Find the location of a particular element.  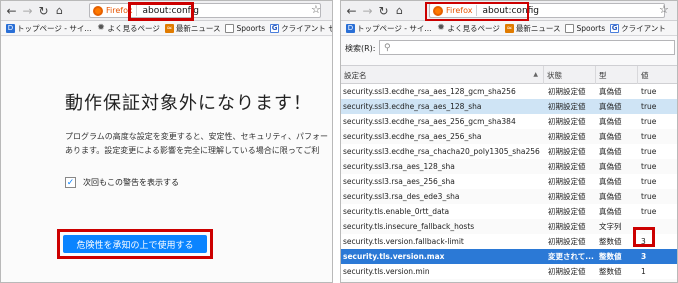

header-type: 型 is located at coordinates (617, 75).